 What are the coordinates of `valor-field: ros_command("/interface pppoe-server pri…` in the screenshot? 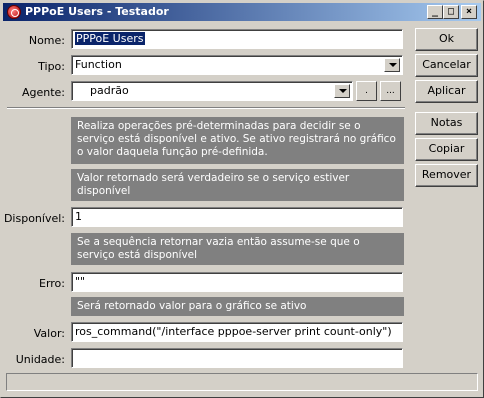 It's located at (237, 332).